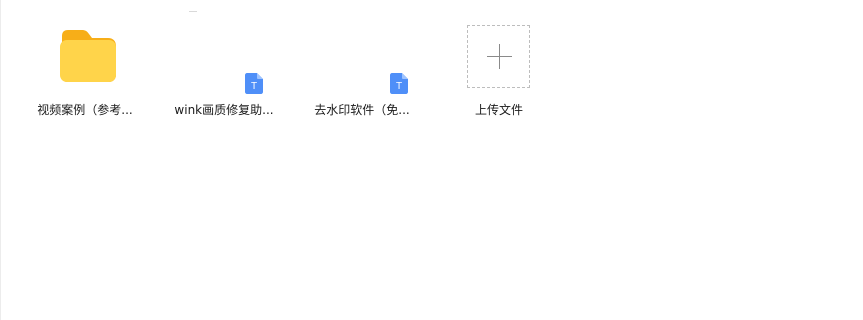 The height and width of the screenshot is (320, 863). I want to click on plus-icon-vertical, so click(499, 56).